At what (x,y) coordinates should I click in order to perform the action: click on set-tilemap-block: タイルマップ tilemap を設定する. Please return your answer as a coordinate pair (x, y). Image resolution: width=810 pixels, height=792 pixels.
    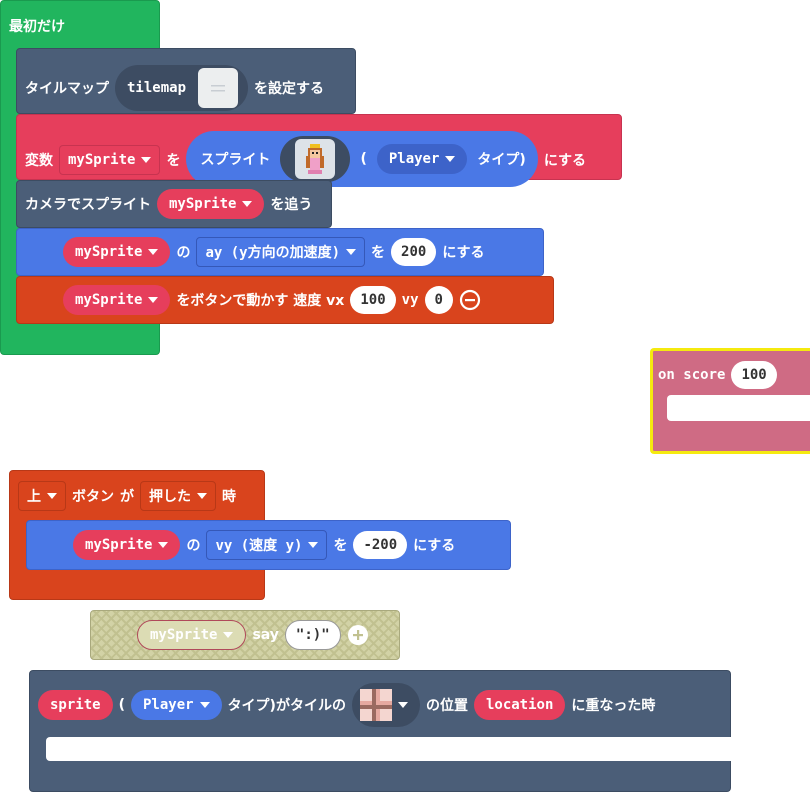
    Looking at the image, I should click on (186, 81).